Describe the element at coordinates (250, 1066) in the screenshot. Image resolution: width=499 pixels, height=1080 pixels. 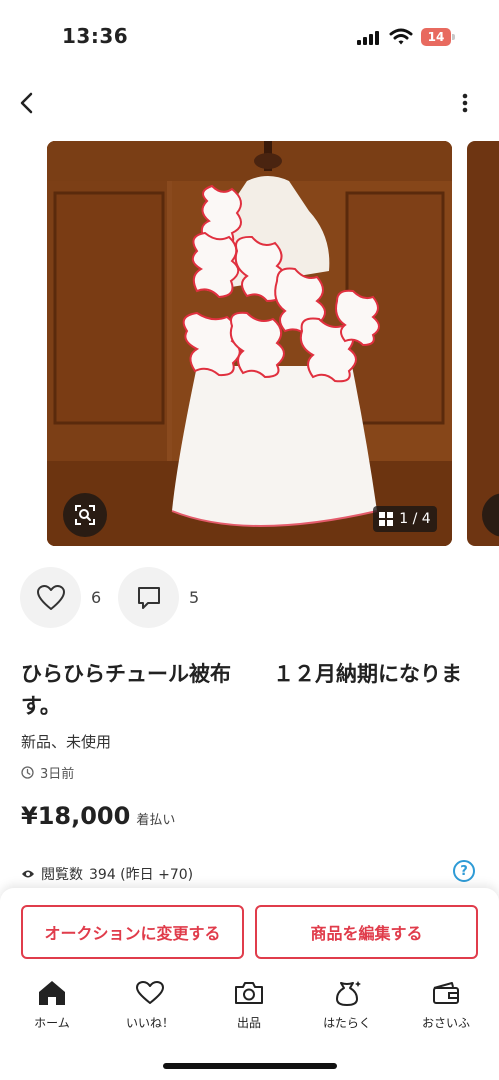
I see `home-indicator` at that location.